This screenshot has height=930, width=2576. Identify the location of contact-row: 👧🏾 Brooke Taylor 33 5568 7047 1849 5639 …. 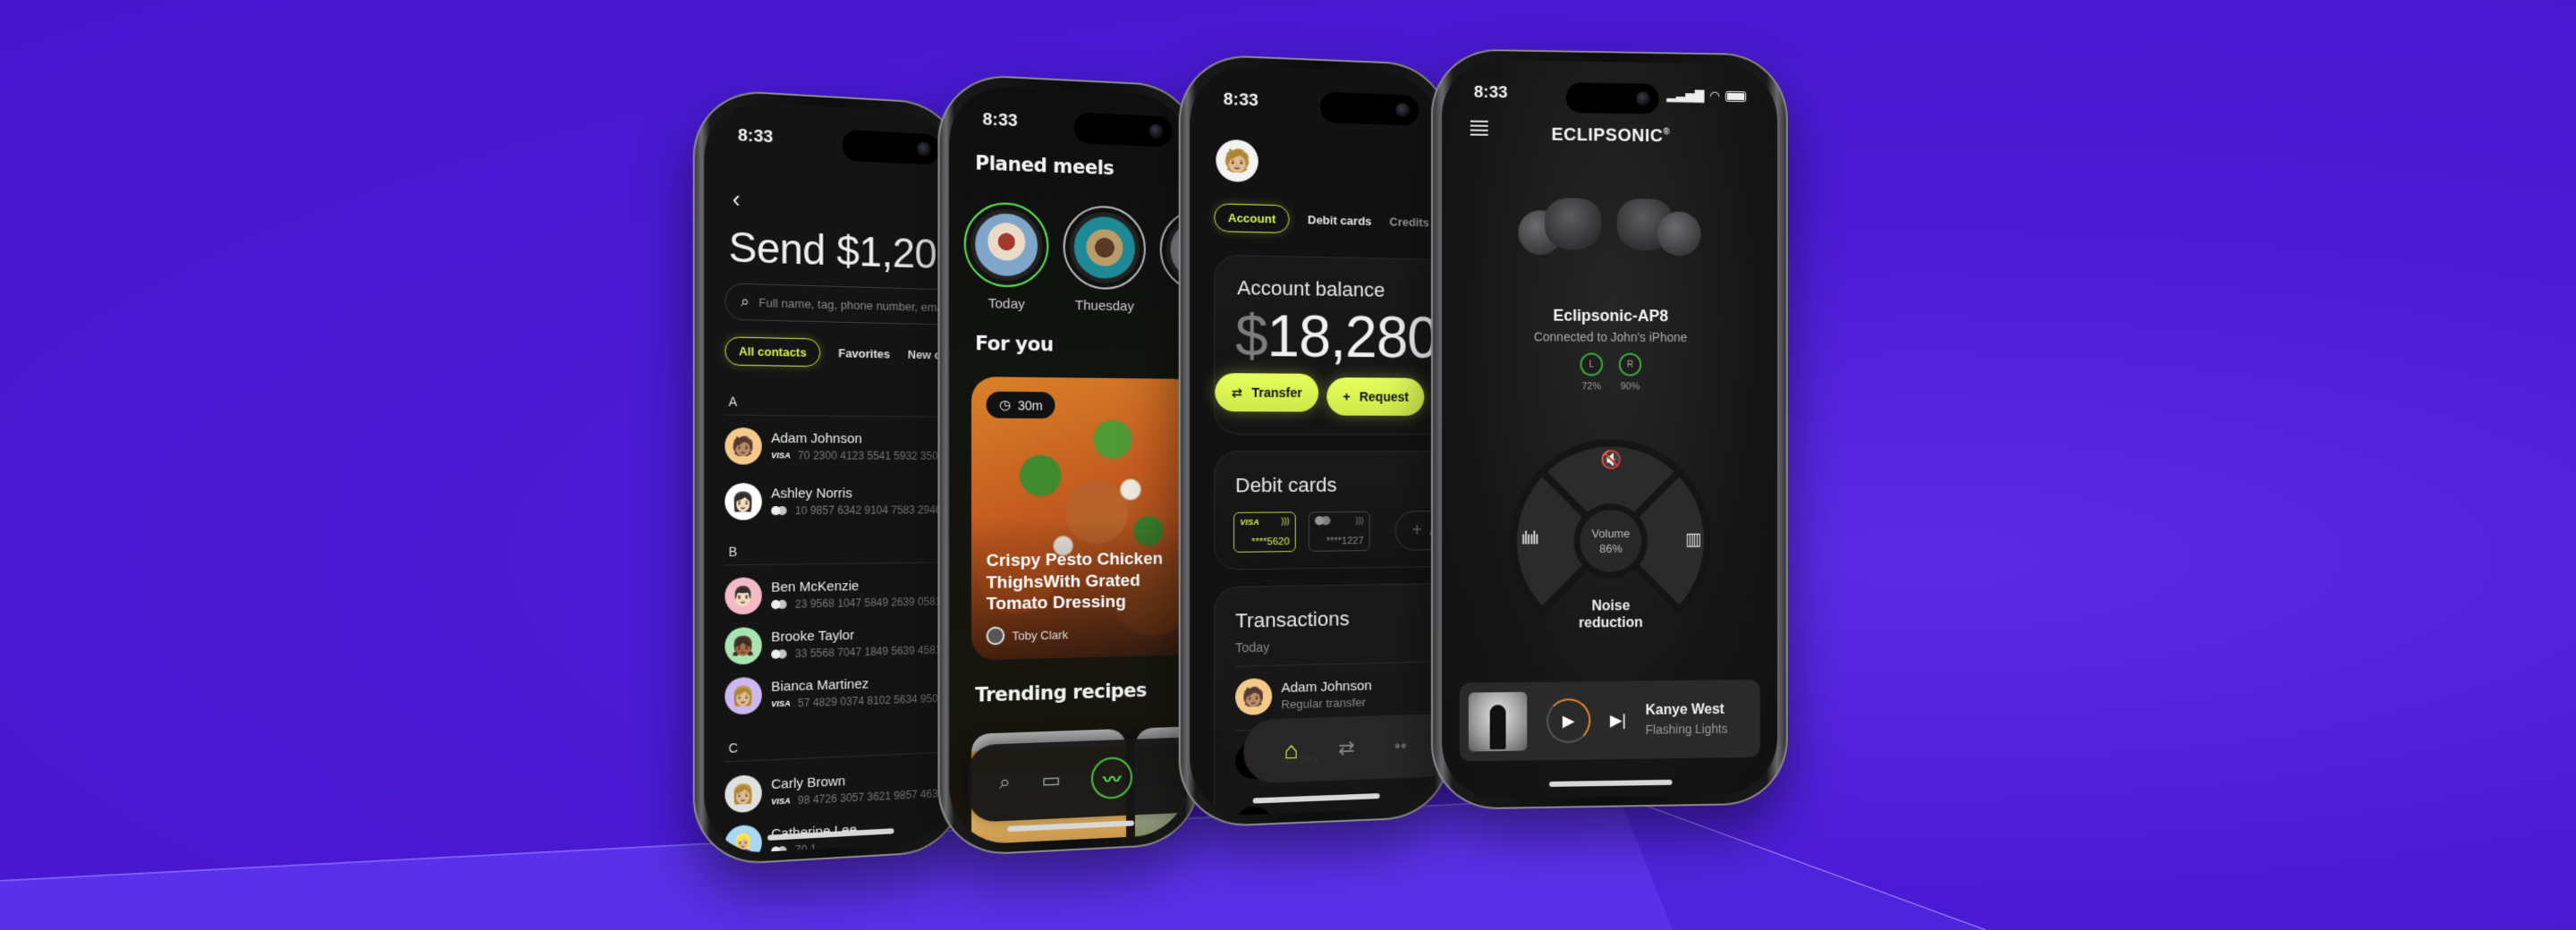
(832, 644).